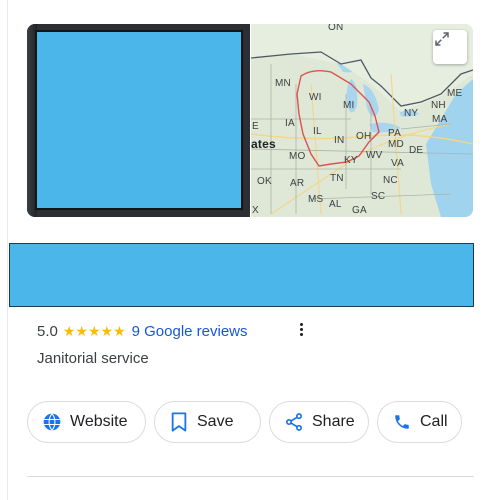 The width and height of the screenshot is (500, 500). I want to click on map-label-pa: PA, so click(394, 133).